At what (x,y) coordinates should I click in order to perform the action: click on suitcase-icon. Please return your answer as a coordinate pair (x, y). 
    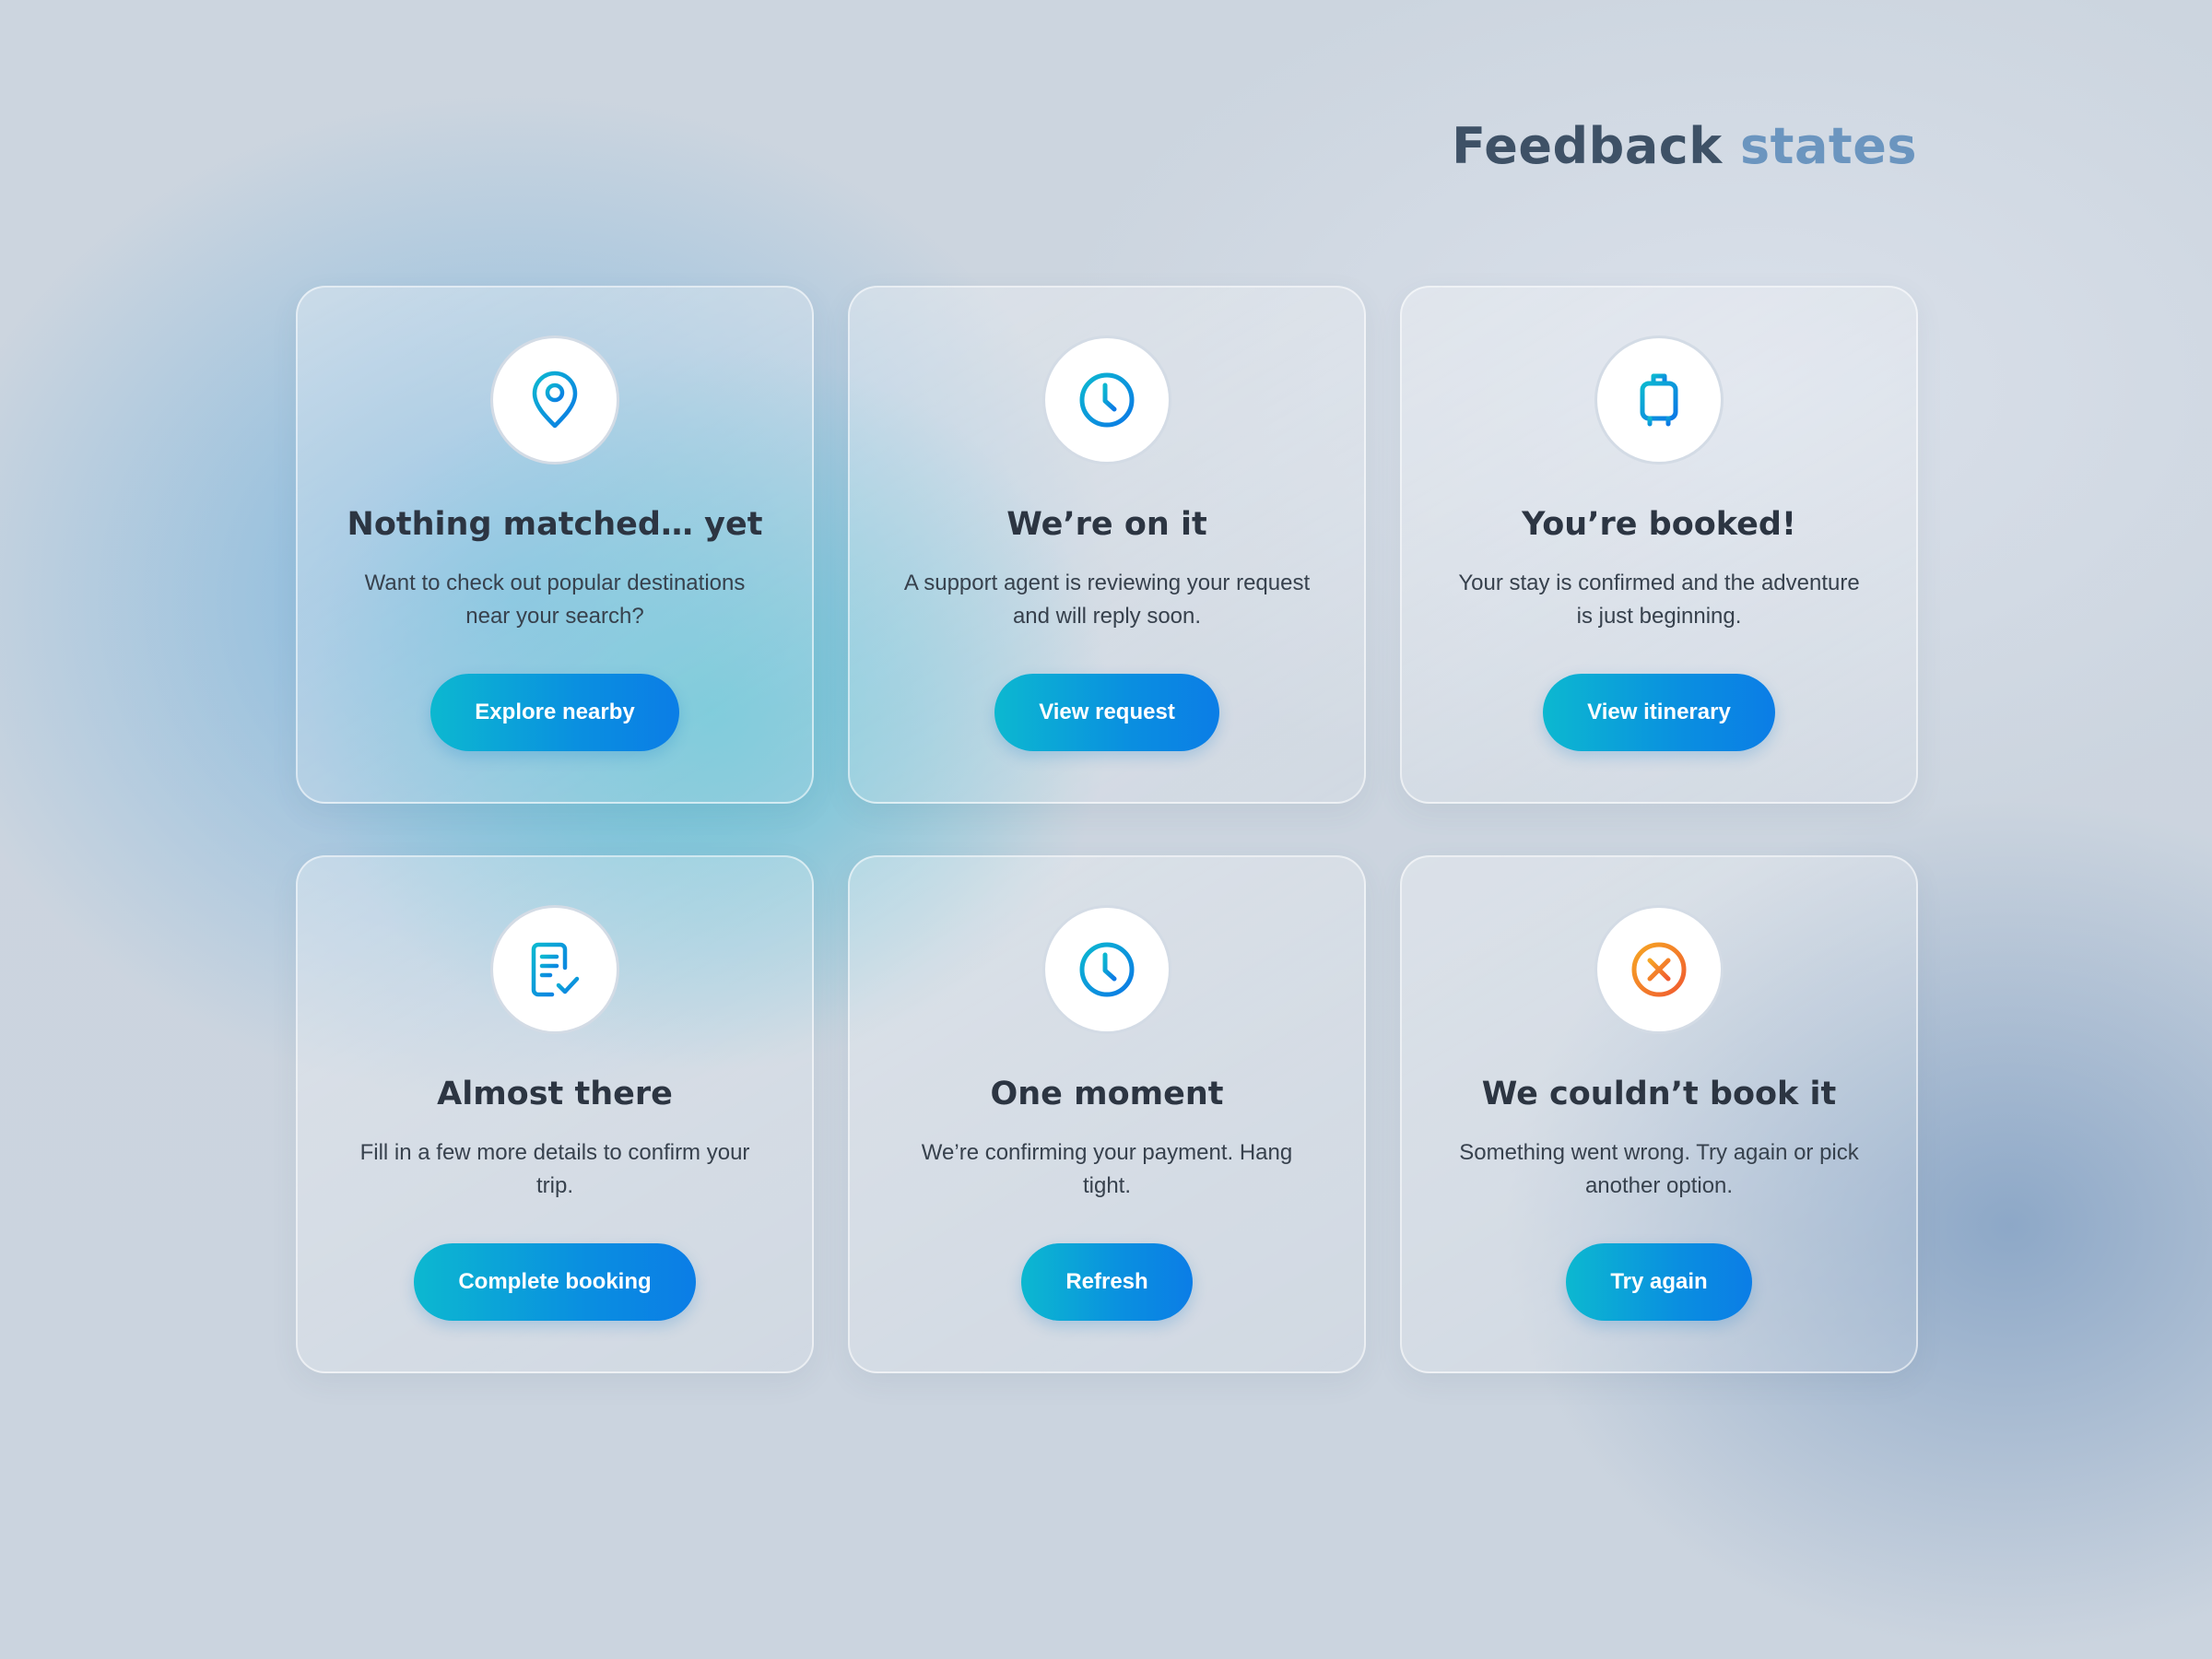
    Looking at the image, I should click on (1659, 400).